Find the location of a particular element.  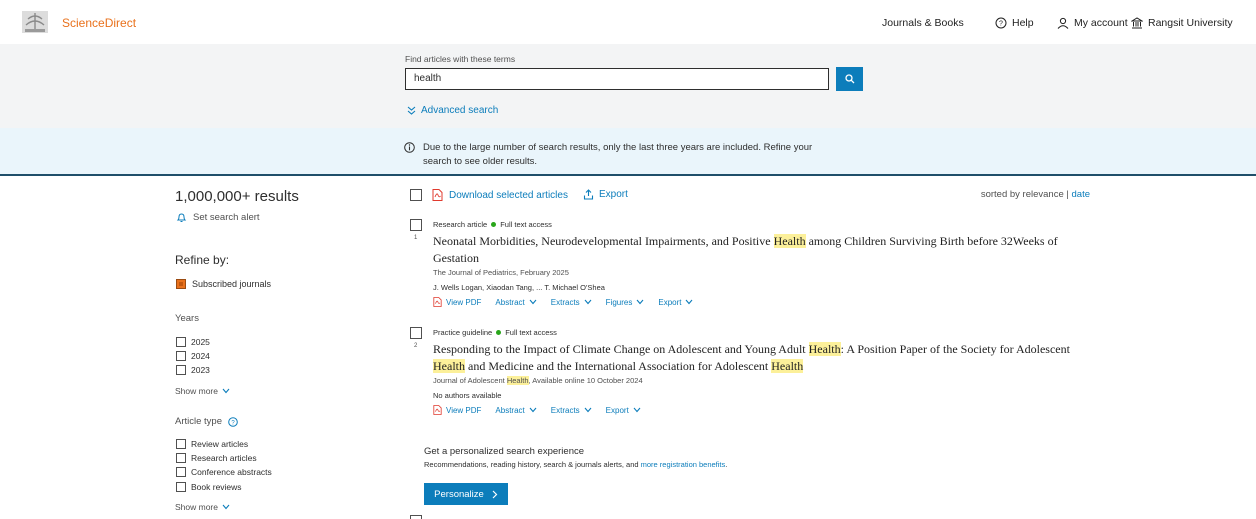

set-alert-label: Set search alert is located at coordinates (226, 217).